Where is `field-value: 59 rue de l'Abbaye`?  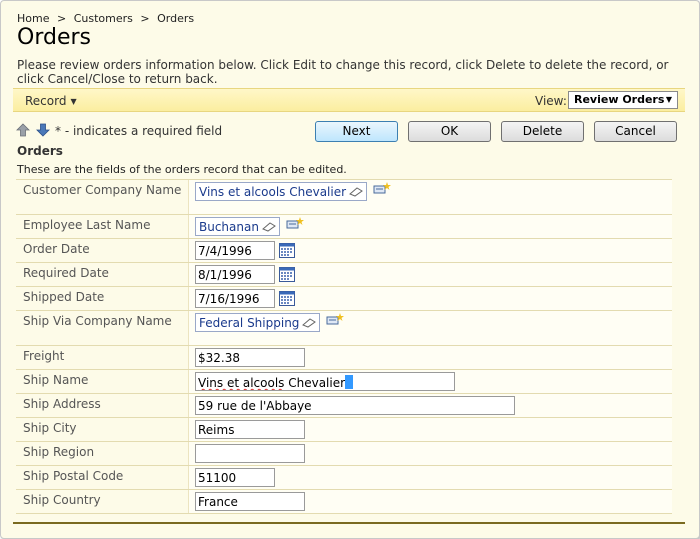 field-value: 59 rue de l'Abbaye is located at coordinates (430, 405).